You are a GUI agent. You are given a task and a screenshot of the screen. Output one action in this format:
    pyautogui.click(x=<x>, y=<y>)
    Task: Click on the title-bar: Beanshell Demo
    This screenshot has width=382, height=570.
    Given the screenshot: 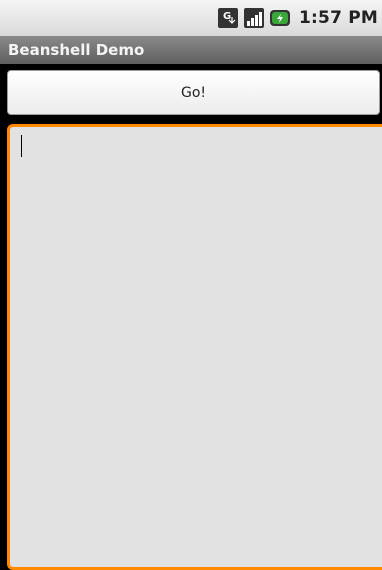 What is the action you would take?
    pyautogui.click(x=191, y=50)
    